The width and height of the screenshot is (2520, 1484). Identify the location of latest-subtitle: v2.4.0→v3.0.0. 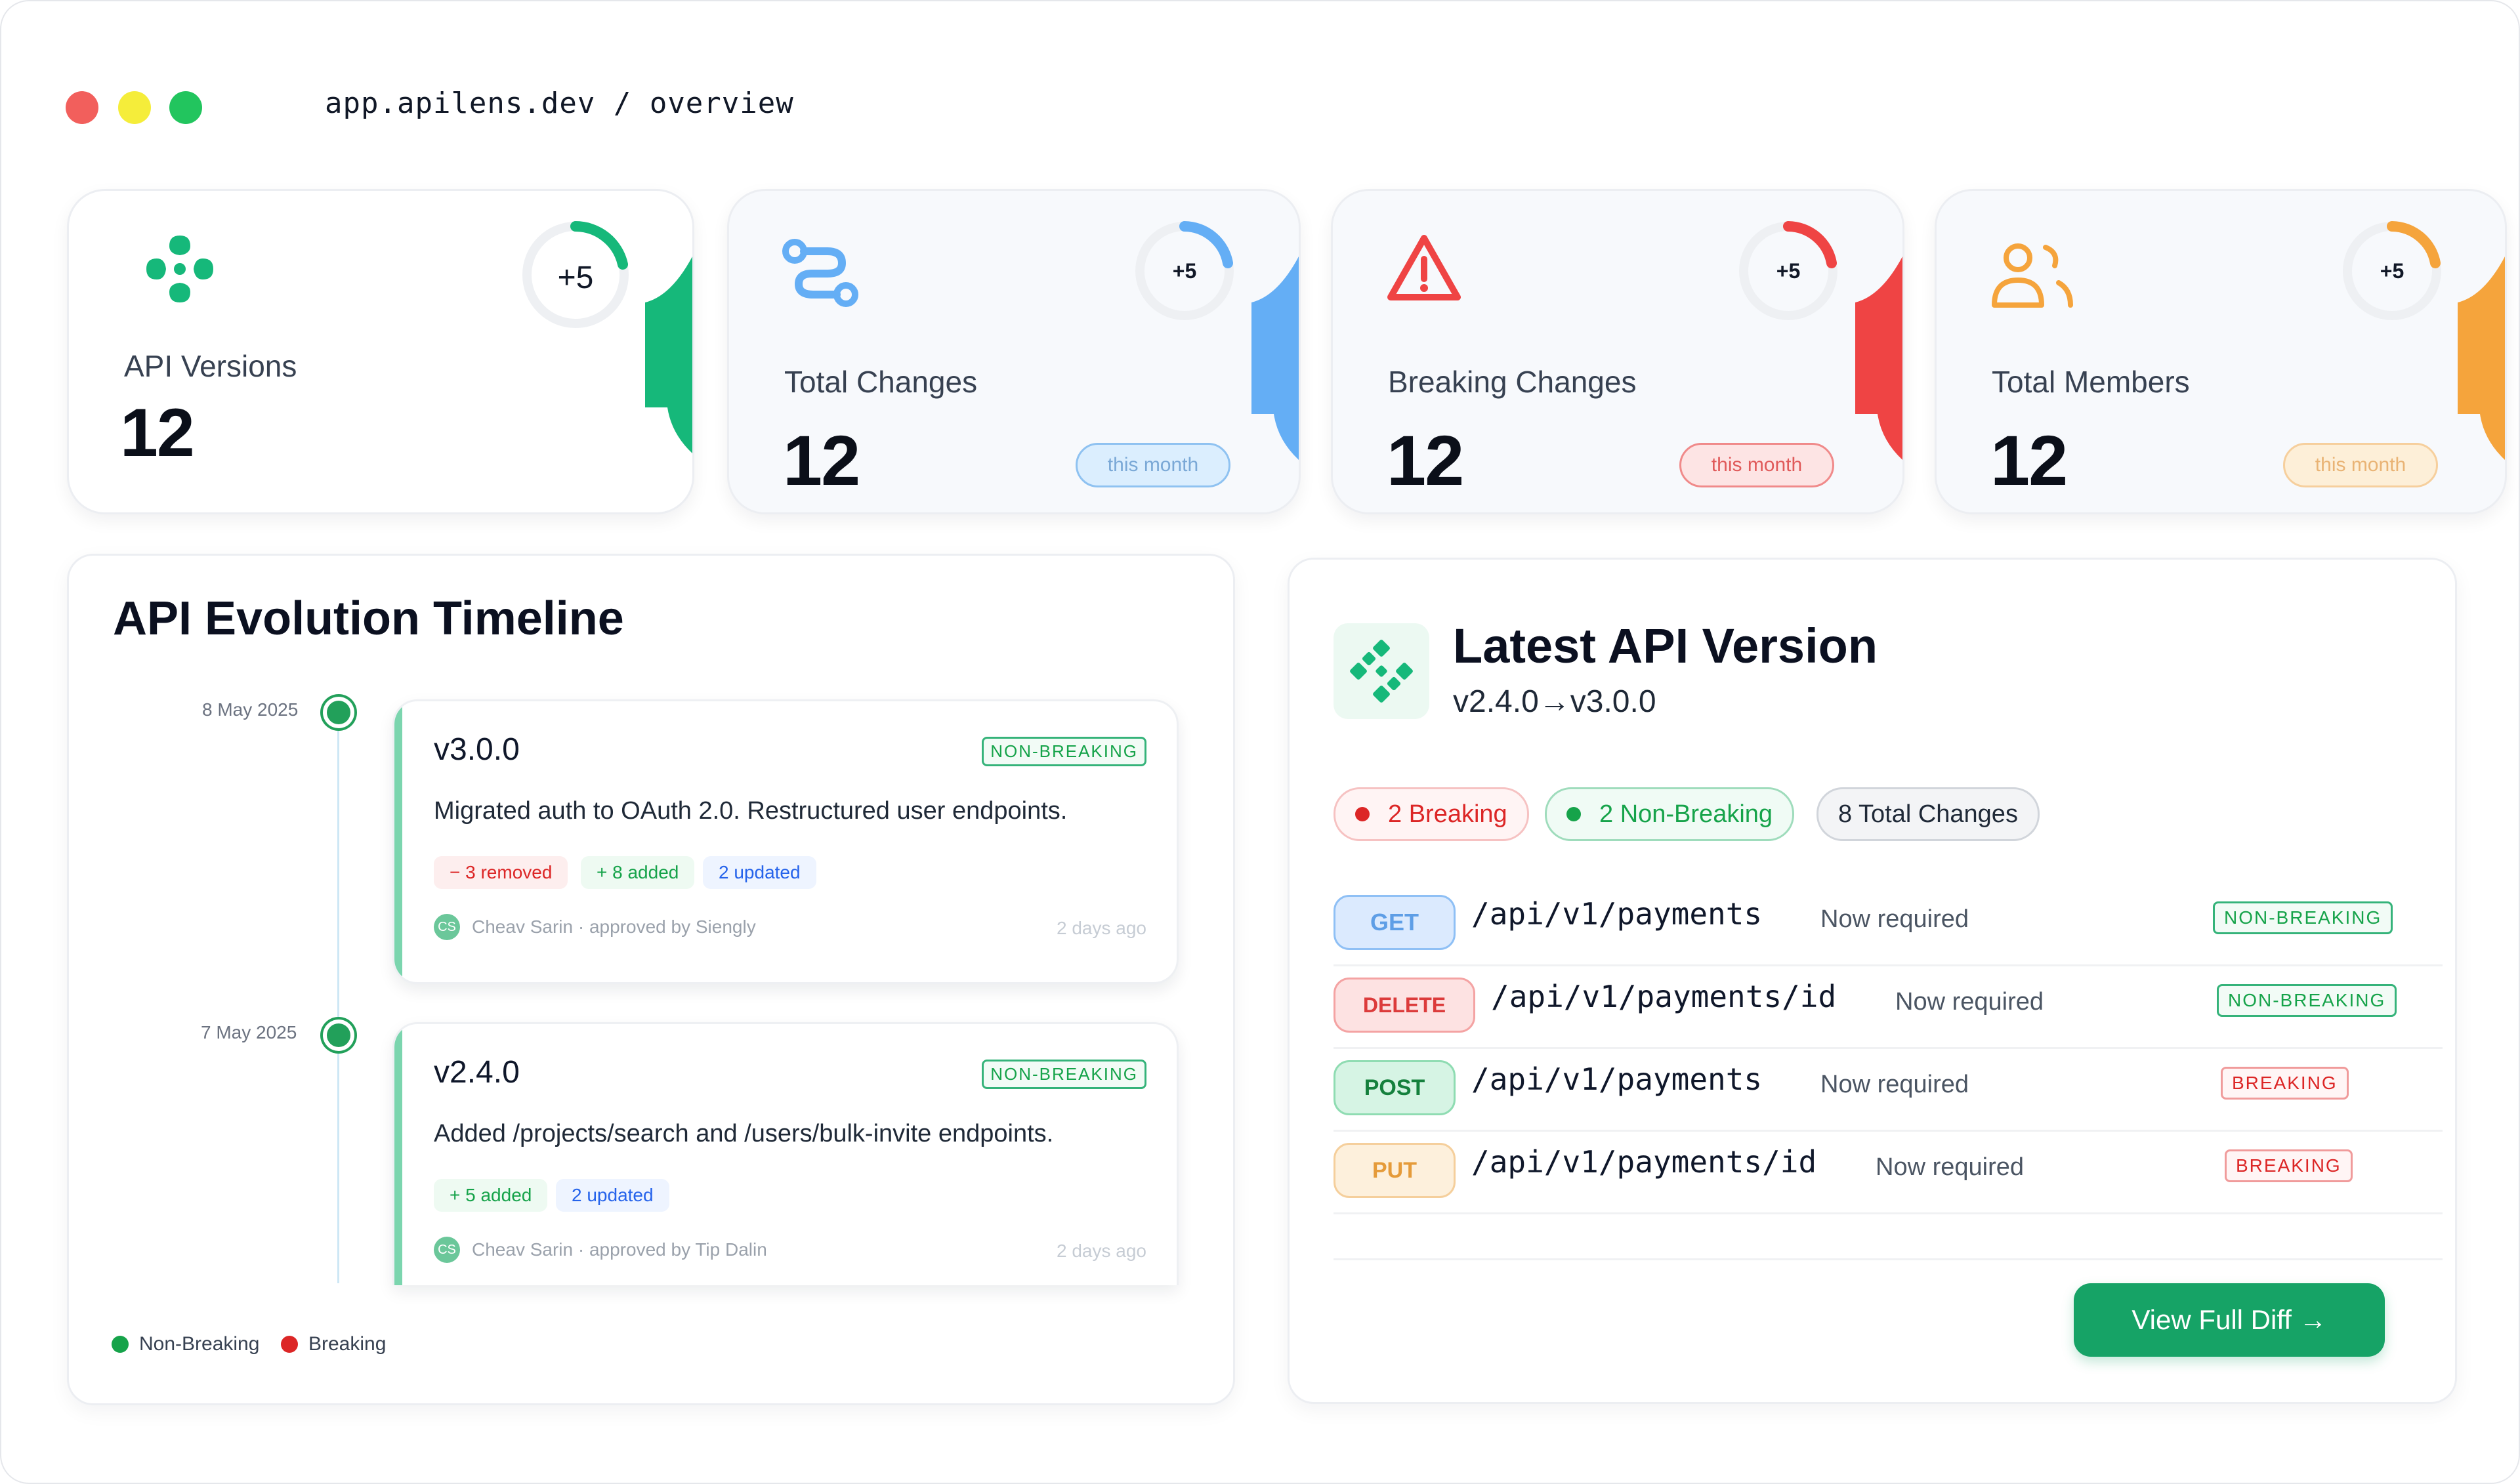
(1554, 702).